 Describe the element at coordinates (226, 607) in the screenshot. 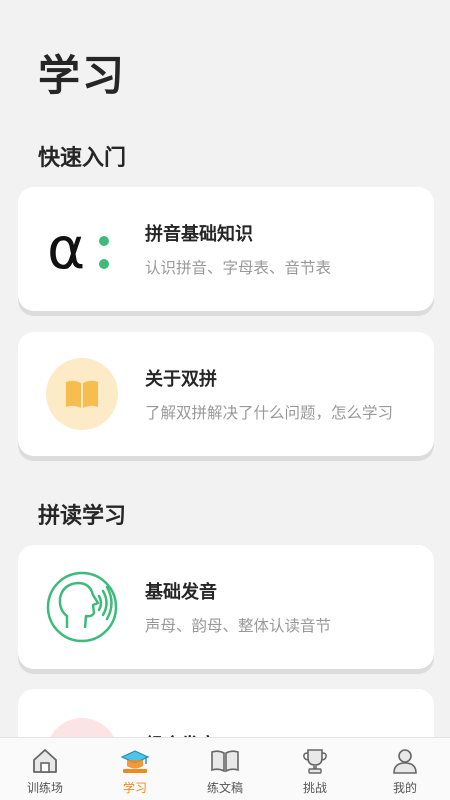

I see `card-basic-pronunciation: 基础发音 声母、韵母、整体认读音节` at that location.